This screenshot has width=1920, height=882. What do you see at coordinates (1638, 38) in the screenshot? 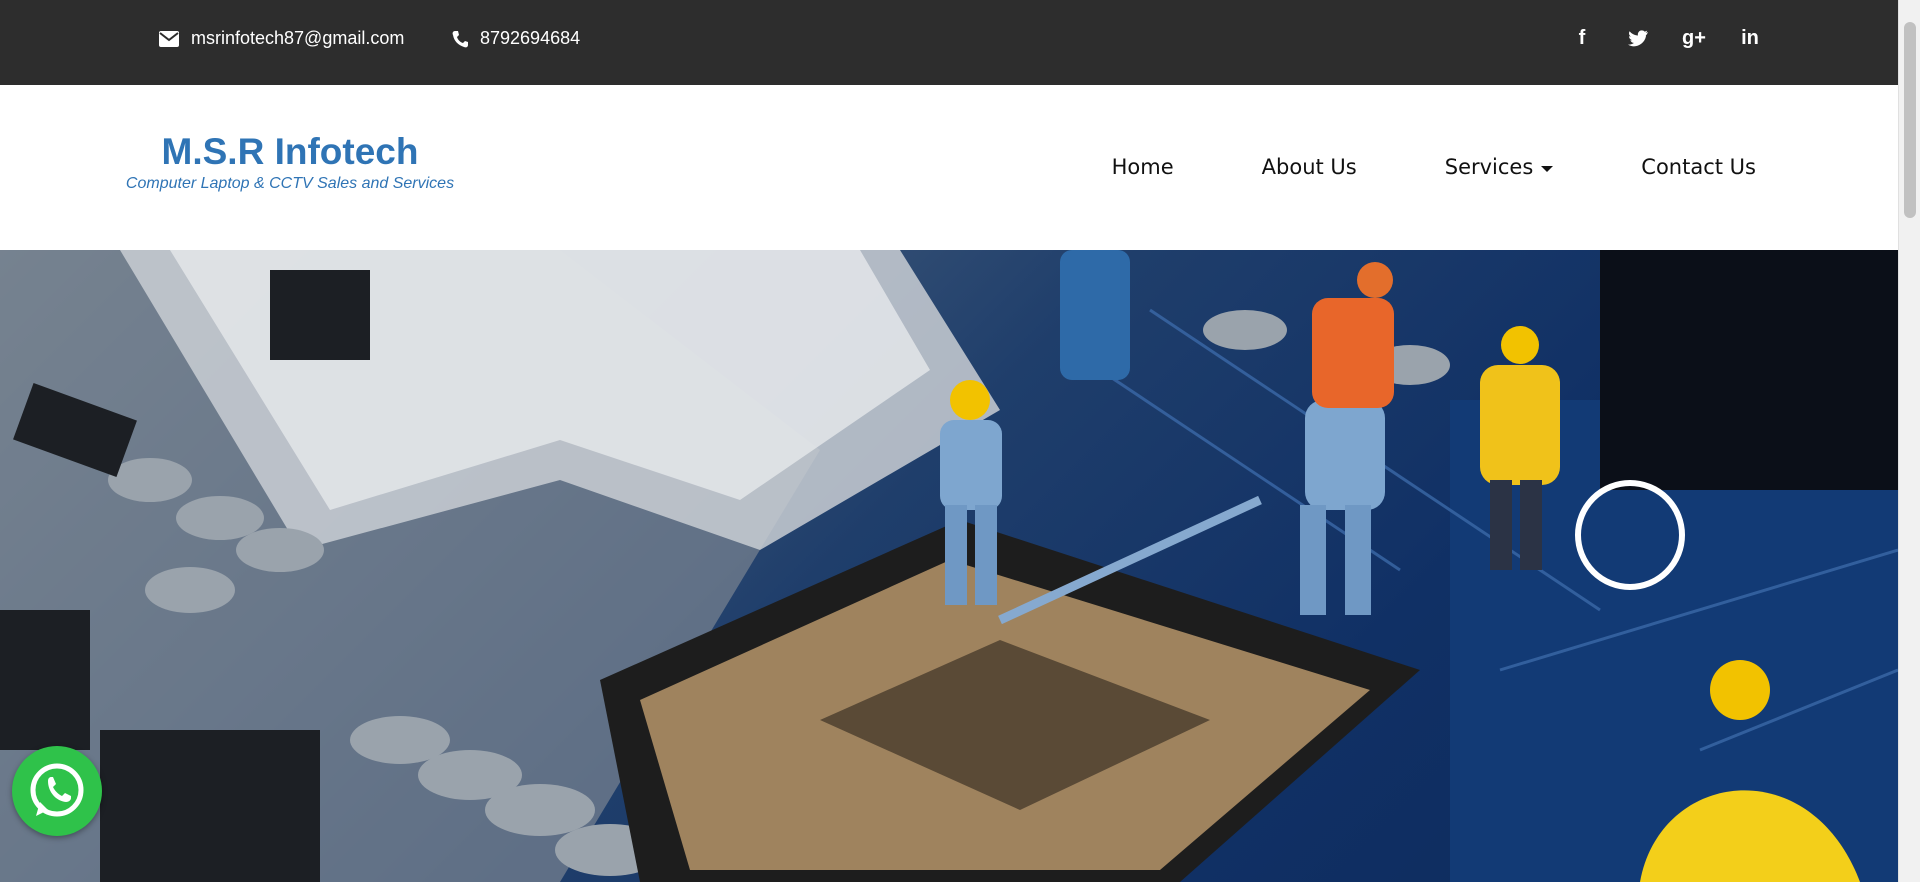
I see `twitter-icon` at bounding box center [1638, 38].